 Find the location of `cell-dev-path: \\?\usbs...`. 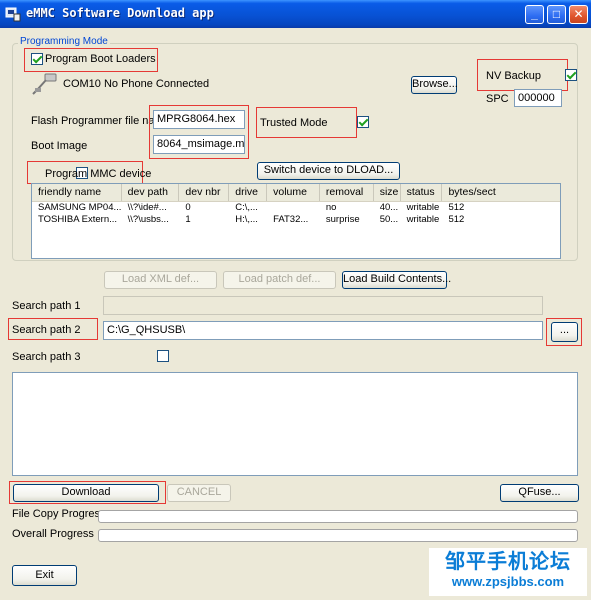

cell-dev-path: \\?\usbs... is located at coordinates (148, 219).